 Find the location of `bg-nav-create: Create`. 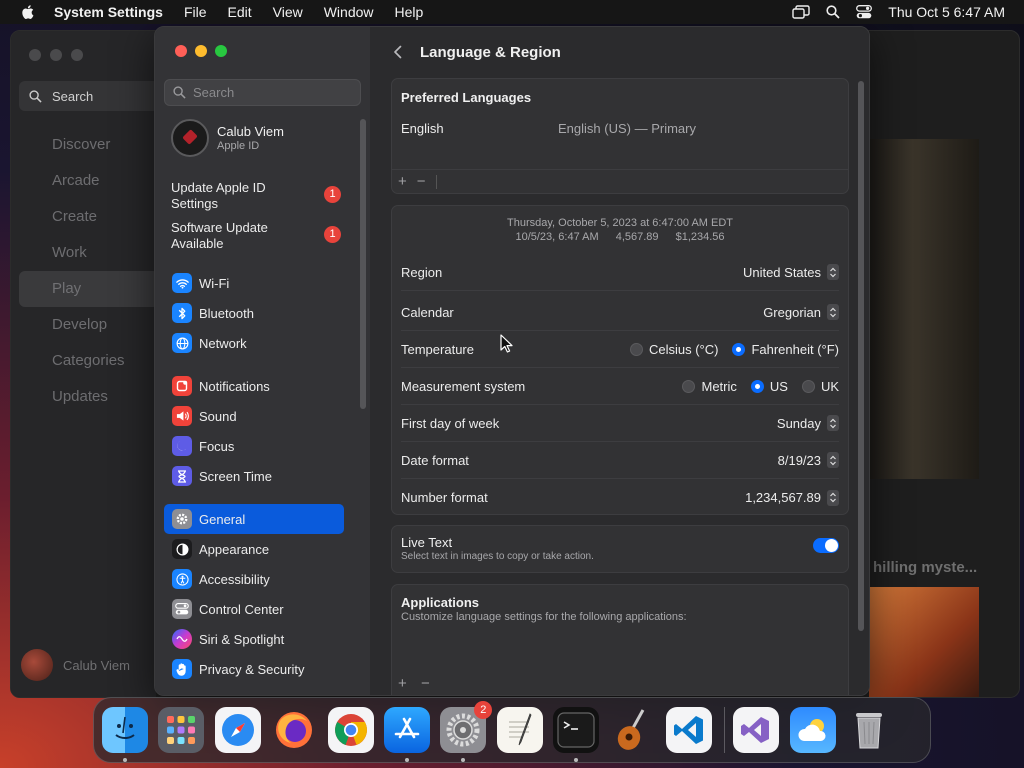

bg-nav-create: Create is located at coordinates (89, 217).